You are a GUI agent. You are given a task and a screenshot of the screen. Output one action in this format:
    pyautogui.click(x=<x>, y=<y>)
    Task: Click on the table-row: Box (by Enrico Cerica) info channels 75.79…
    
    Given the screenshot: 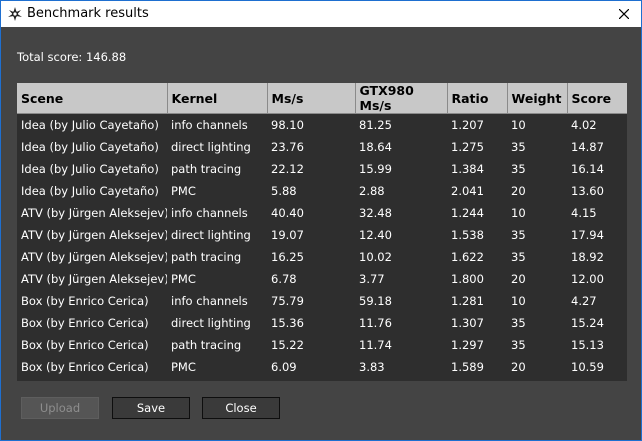 What is the action you would take?
    pyautogui.click(x=322, y=301)
    